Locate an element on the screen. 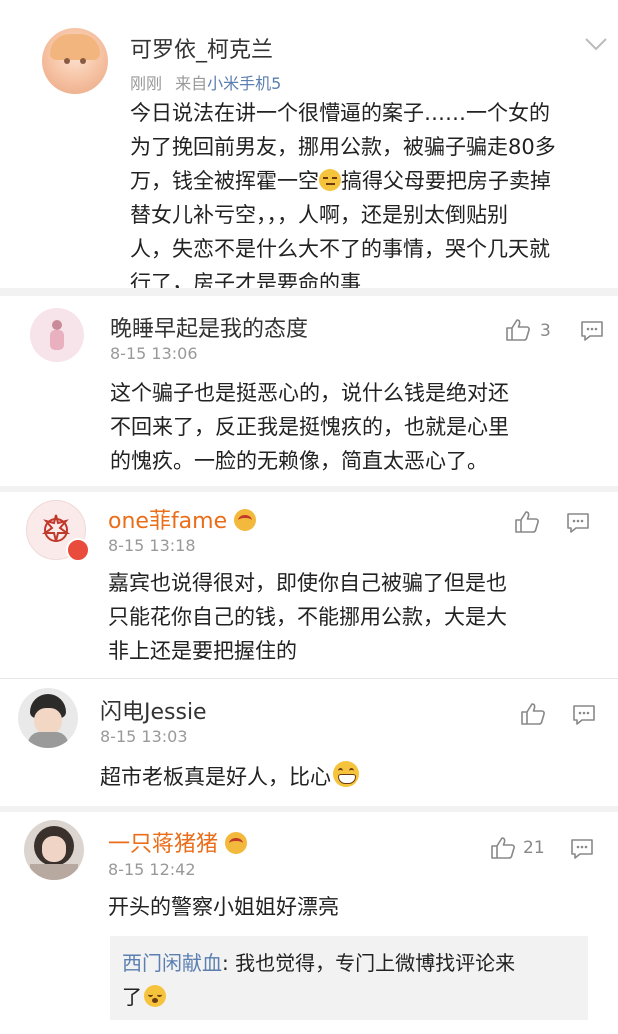  comment-time: 8-15 13:18 is located at coordinates (152, 545).